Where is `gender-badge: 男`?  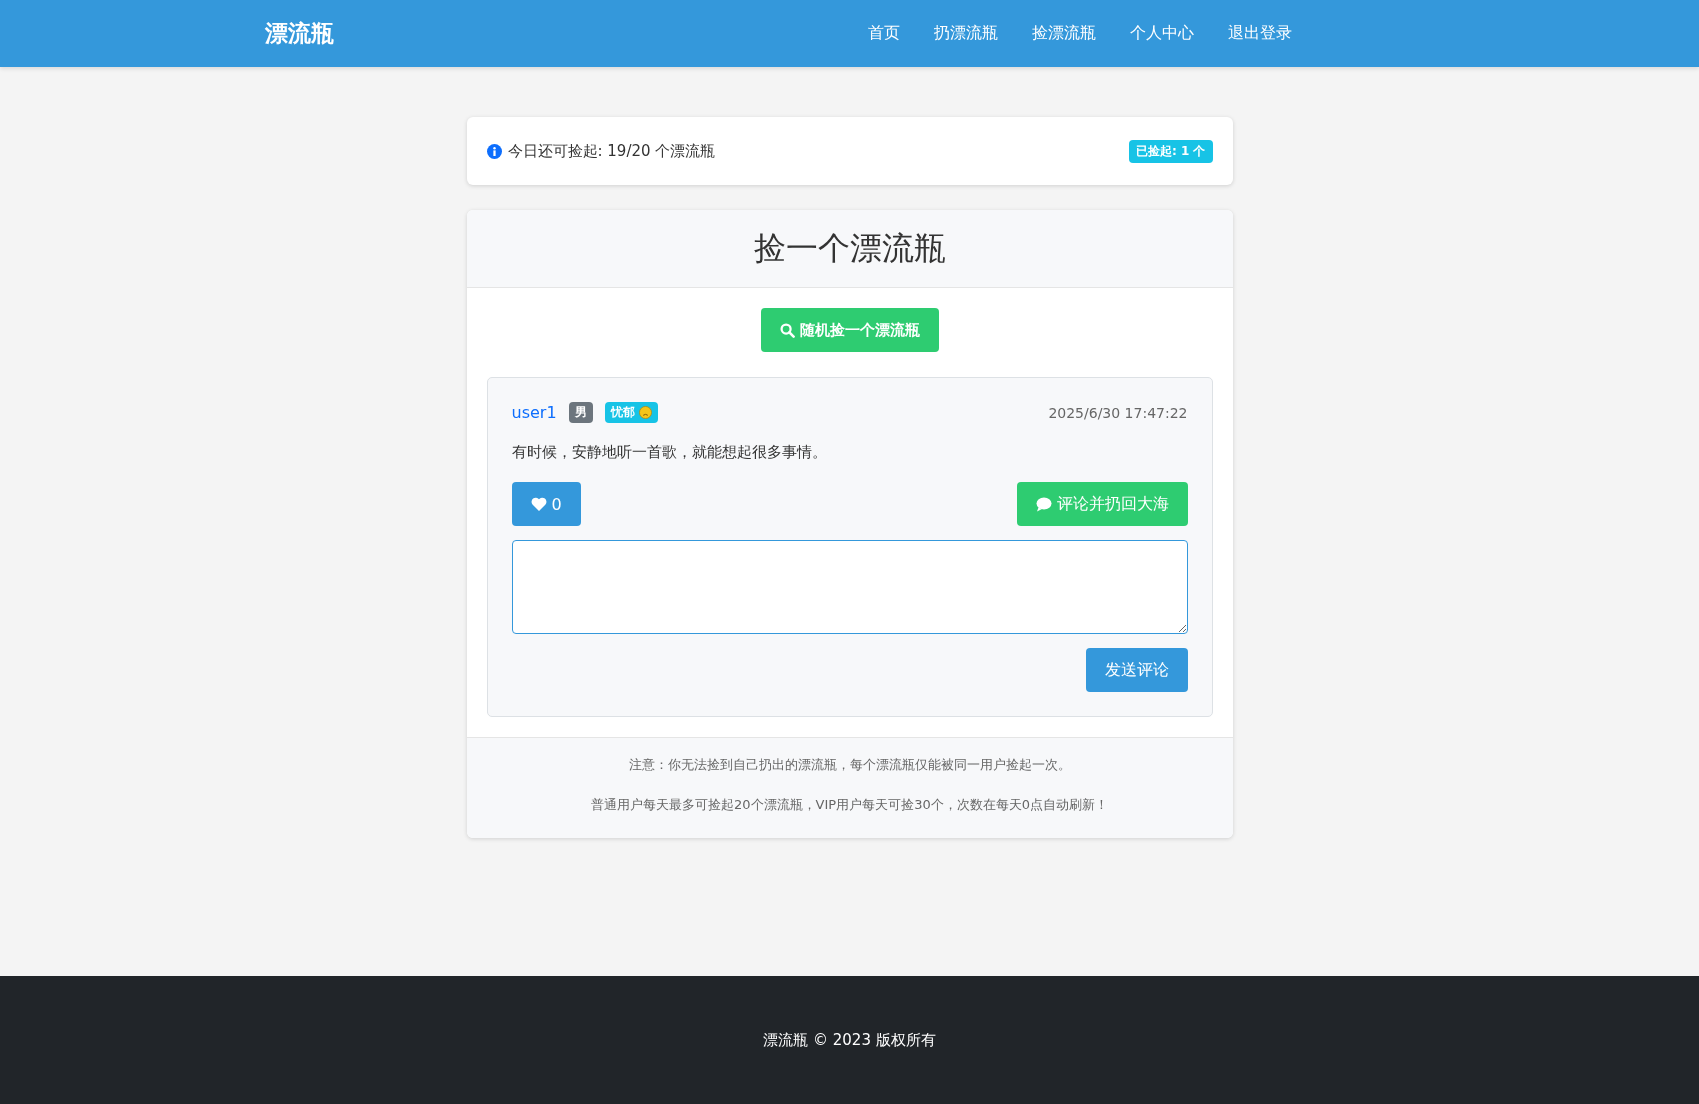
gender-badge: 男 is located at coordinates (580, 412).